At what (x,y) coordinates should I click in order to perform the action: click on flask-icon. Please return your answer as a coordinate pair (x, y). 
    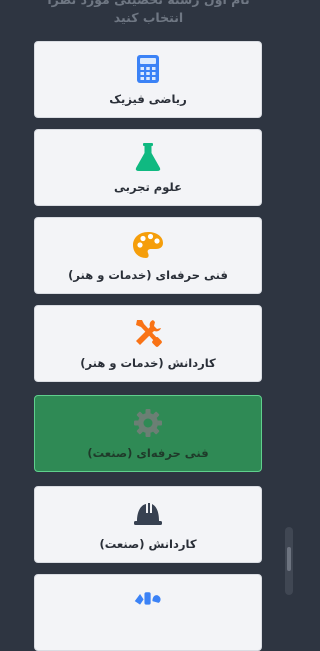
    Looking at the image, I should click on (148, 157).